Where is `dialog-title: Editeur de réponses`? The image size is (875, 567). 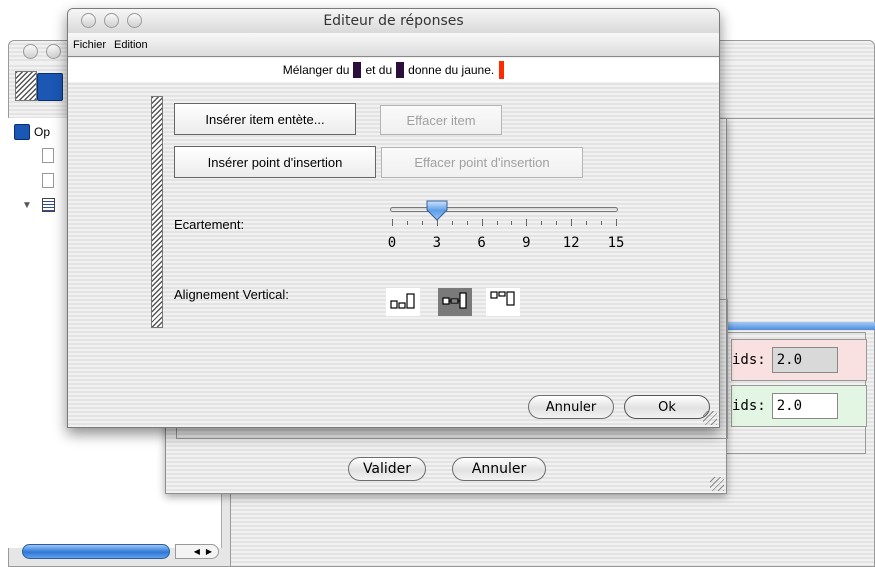
dialog-title: Editeur de réponses is located at coordinates (393, 21).